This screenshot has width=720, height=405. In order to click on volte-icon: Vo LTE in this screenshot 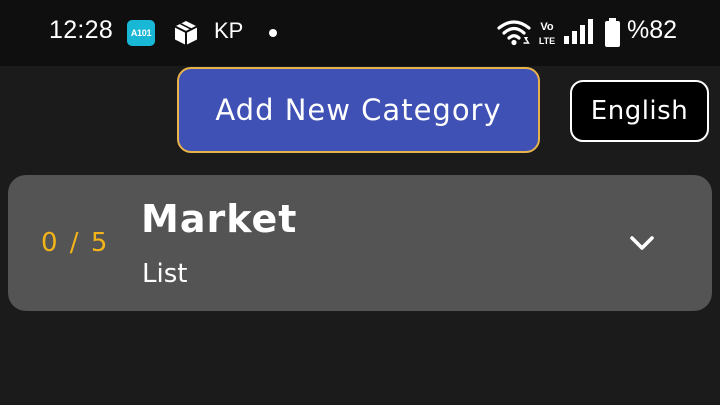, I will do `click(547, 33)`.